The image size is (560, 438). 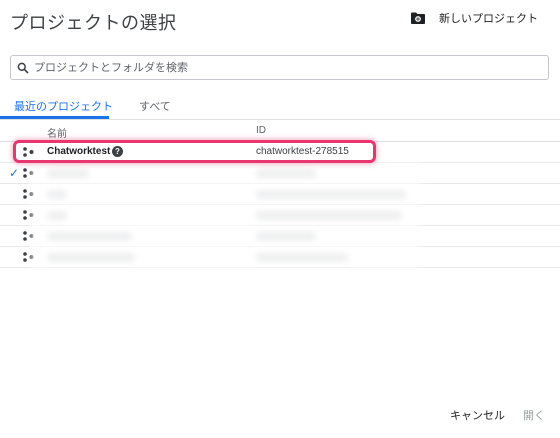 I want to click on tab-all: すべて, so click(x=155, y=106).